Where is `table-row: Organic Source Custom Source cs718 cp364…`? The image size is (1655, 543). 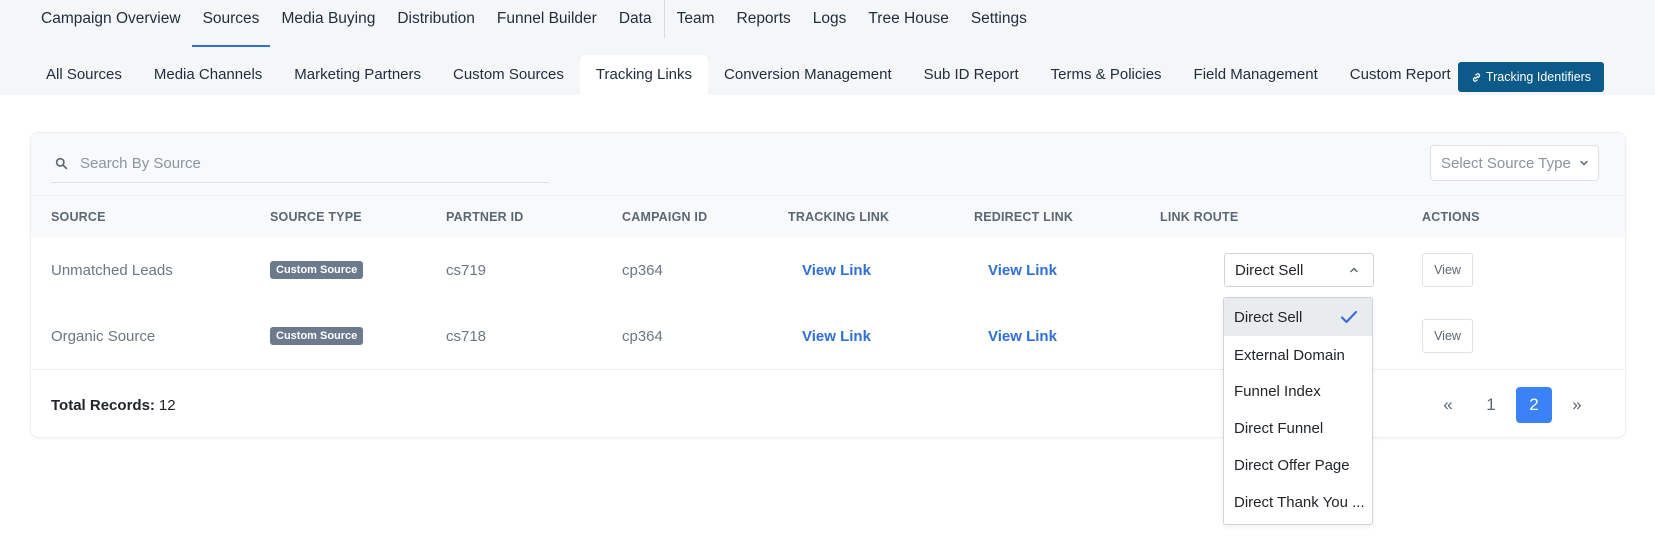 table-row: Organic Source Custom Source cs718 cp364… is located at coordinates (828, 336).